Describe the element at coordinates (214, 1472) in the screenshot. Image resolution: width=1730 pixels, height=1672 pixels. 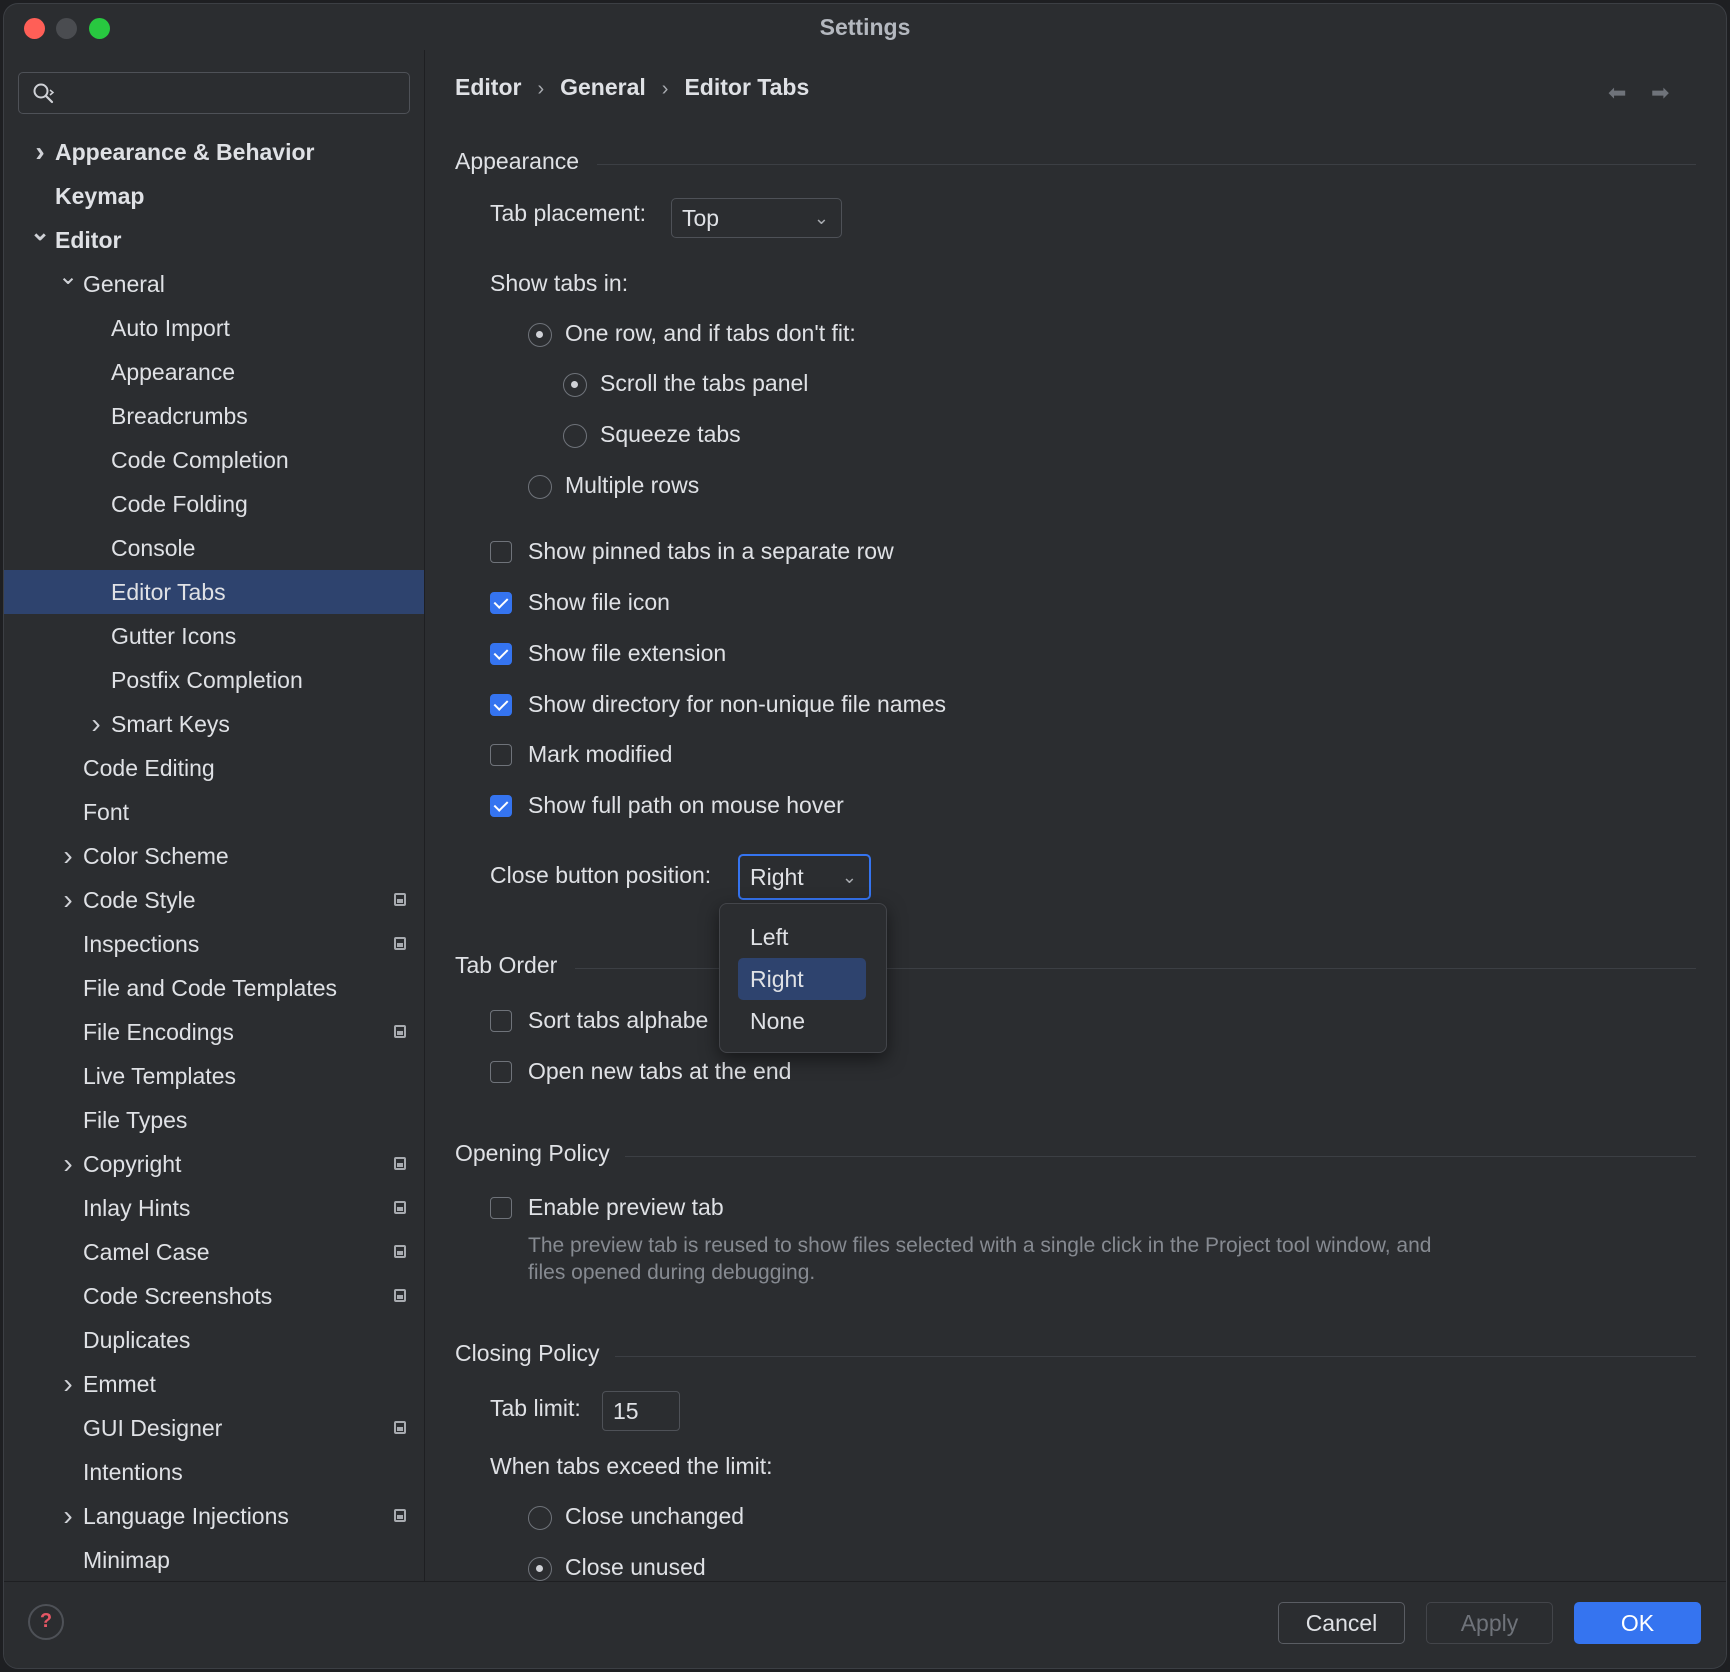
I see `sidebar-item: Intentions` at that location.